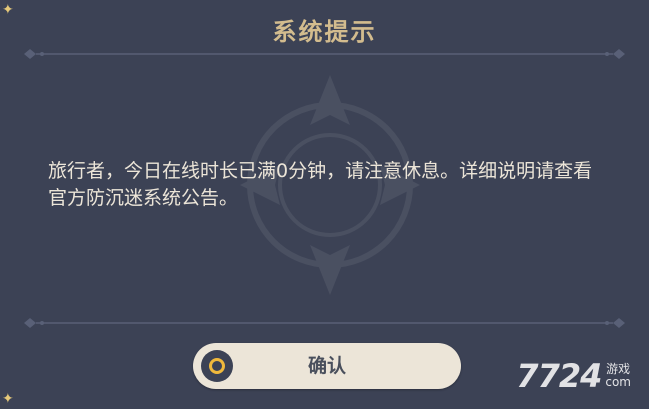 The width and height of the screenshot is (649, 409). I want to click on watermark-text: 游戏 com, so click(618, 376).